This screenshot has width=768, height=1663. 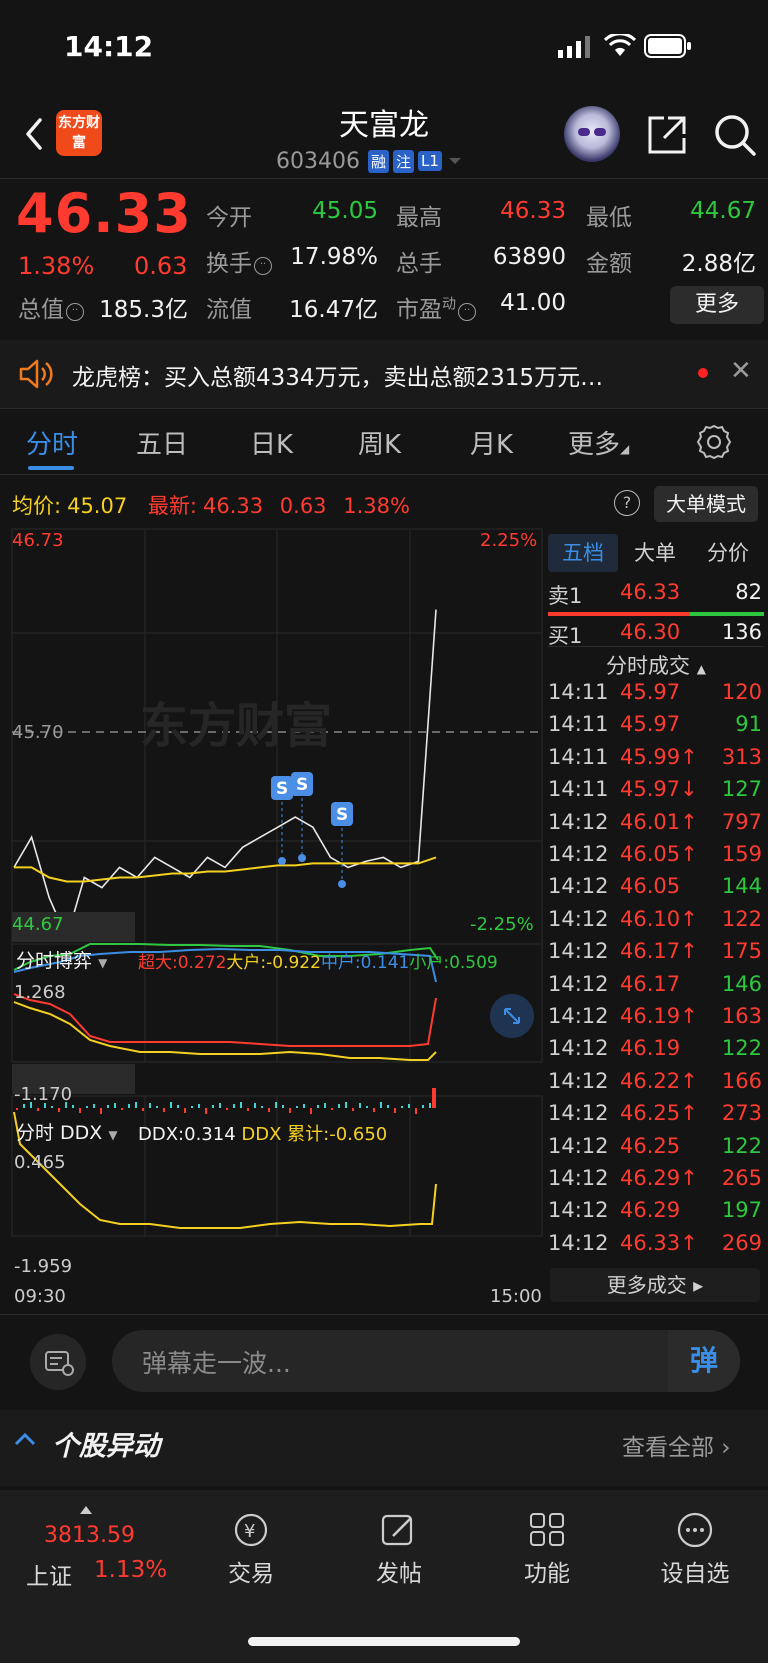 What do you see at coordinates (229, 218) in the screenshot?
I see `open-label: 今开` at bounding box center [229, 218].